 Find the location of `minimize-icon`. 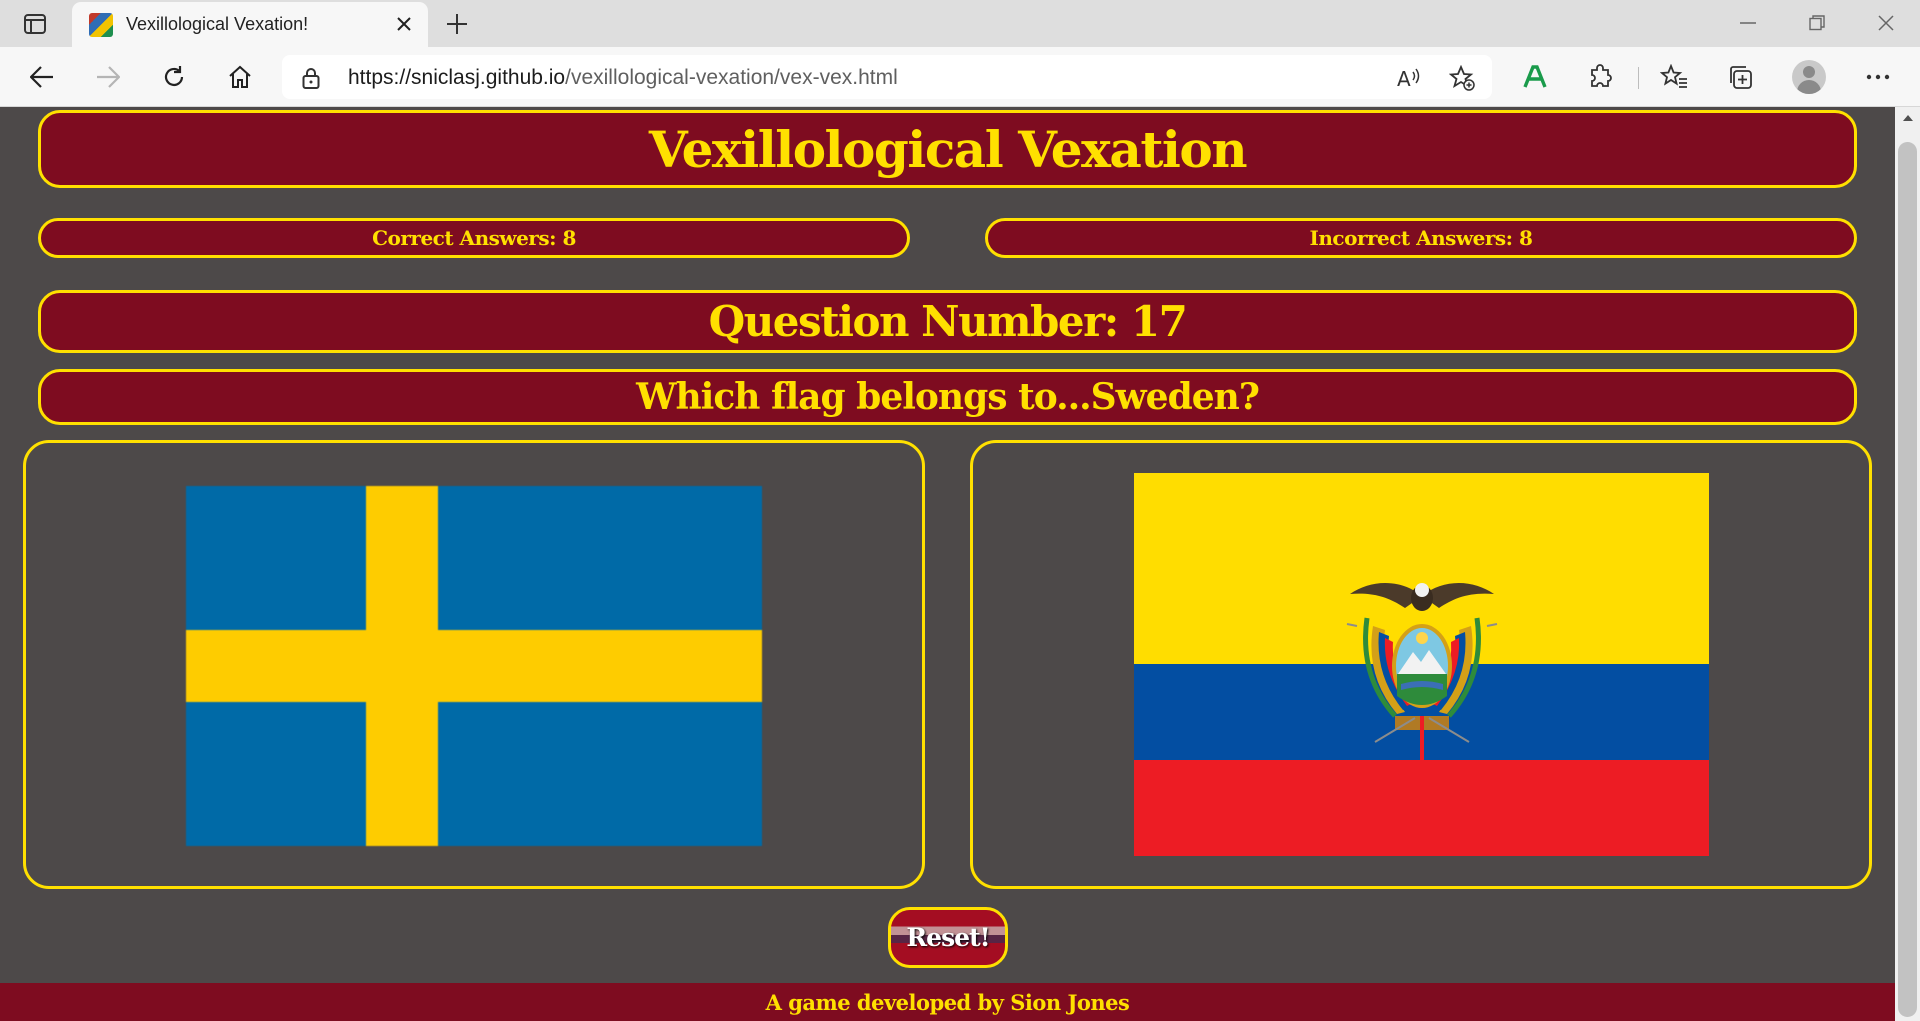

minimize-icon is located at coordinates (1748, 23).